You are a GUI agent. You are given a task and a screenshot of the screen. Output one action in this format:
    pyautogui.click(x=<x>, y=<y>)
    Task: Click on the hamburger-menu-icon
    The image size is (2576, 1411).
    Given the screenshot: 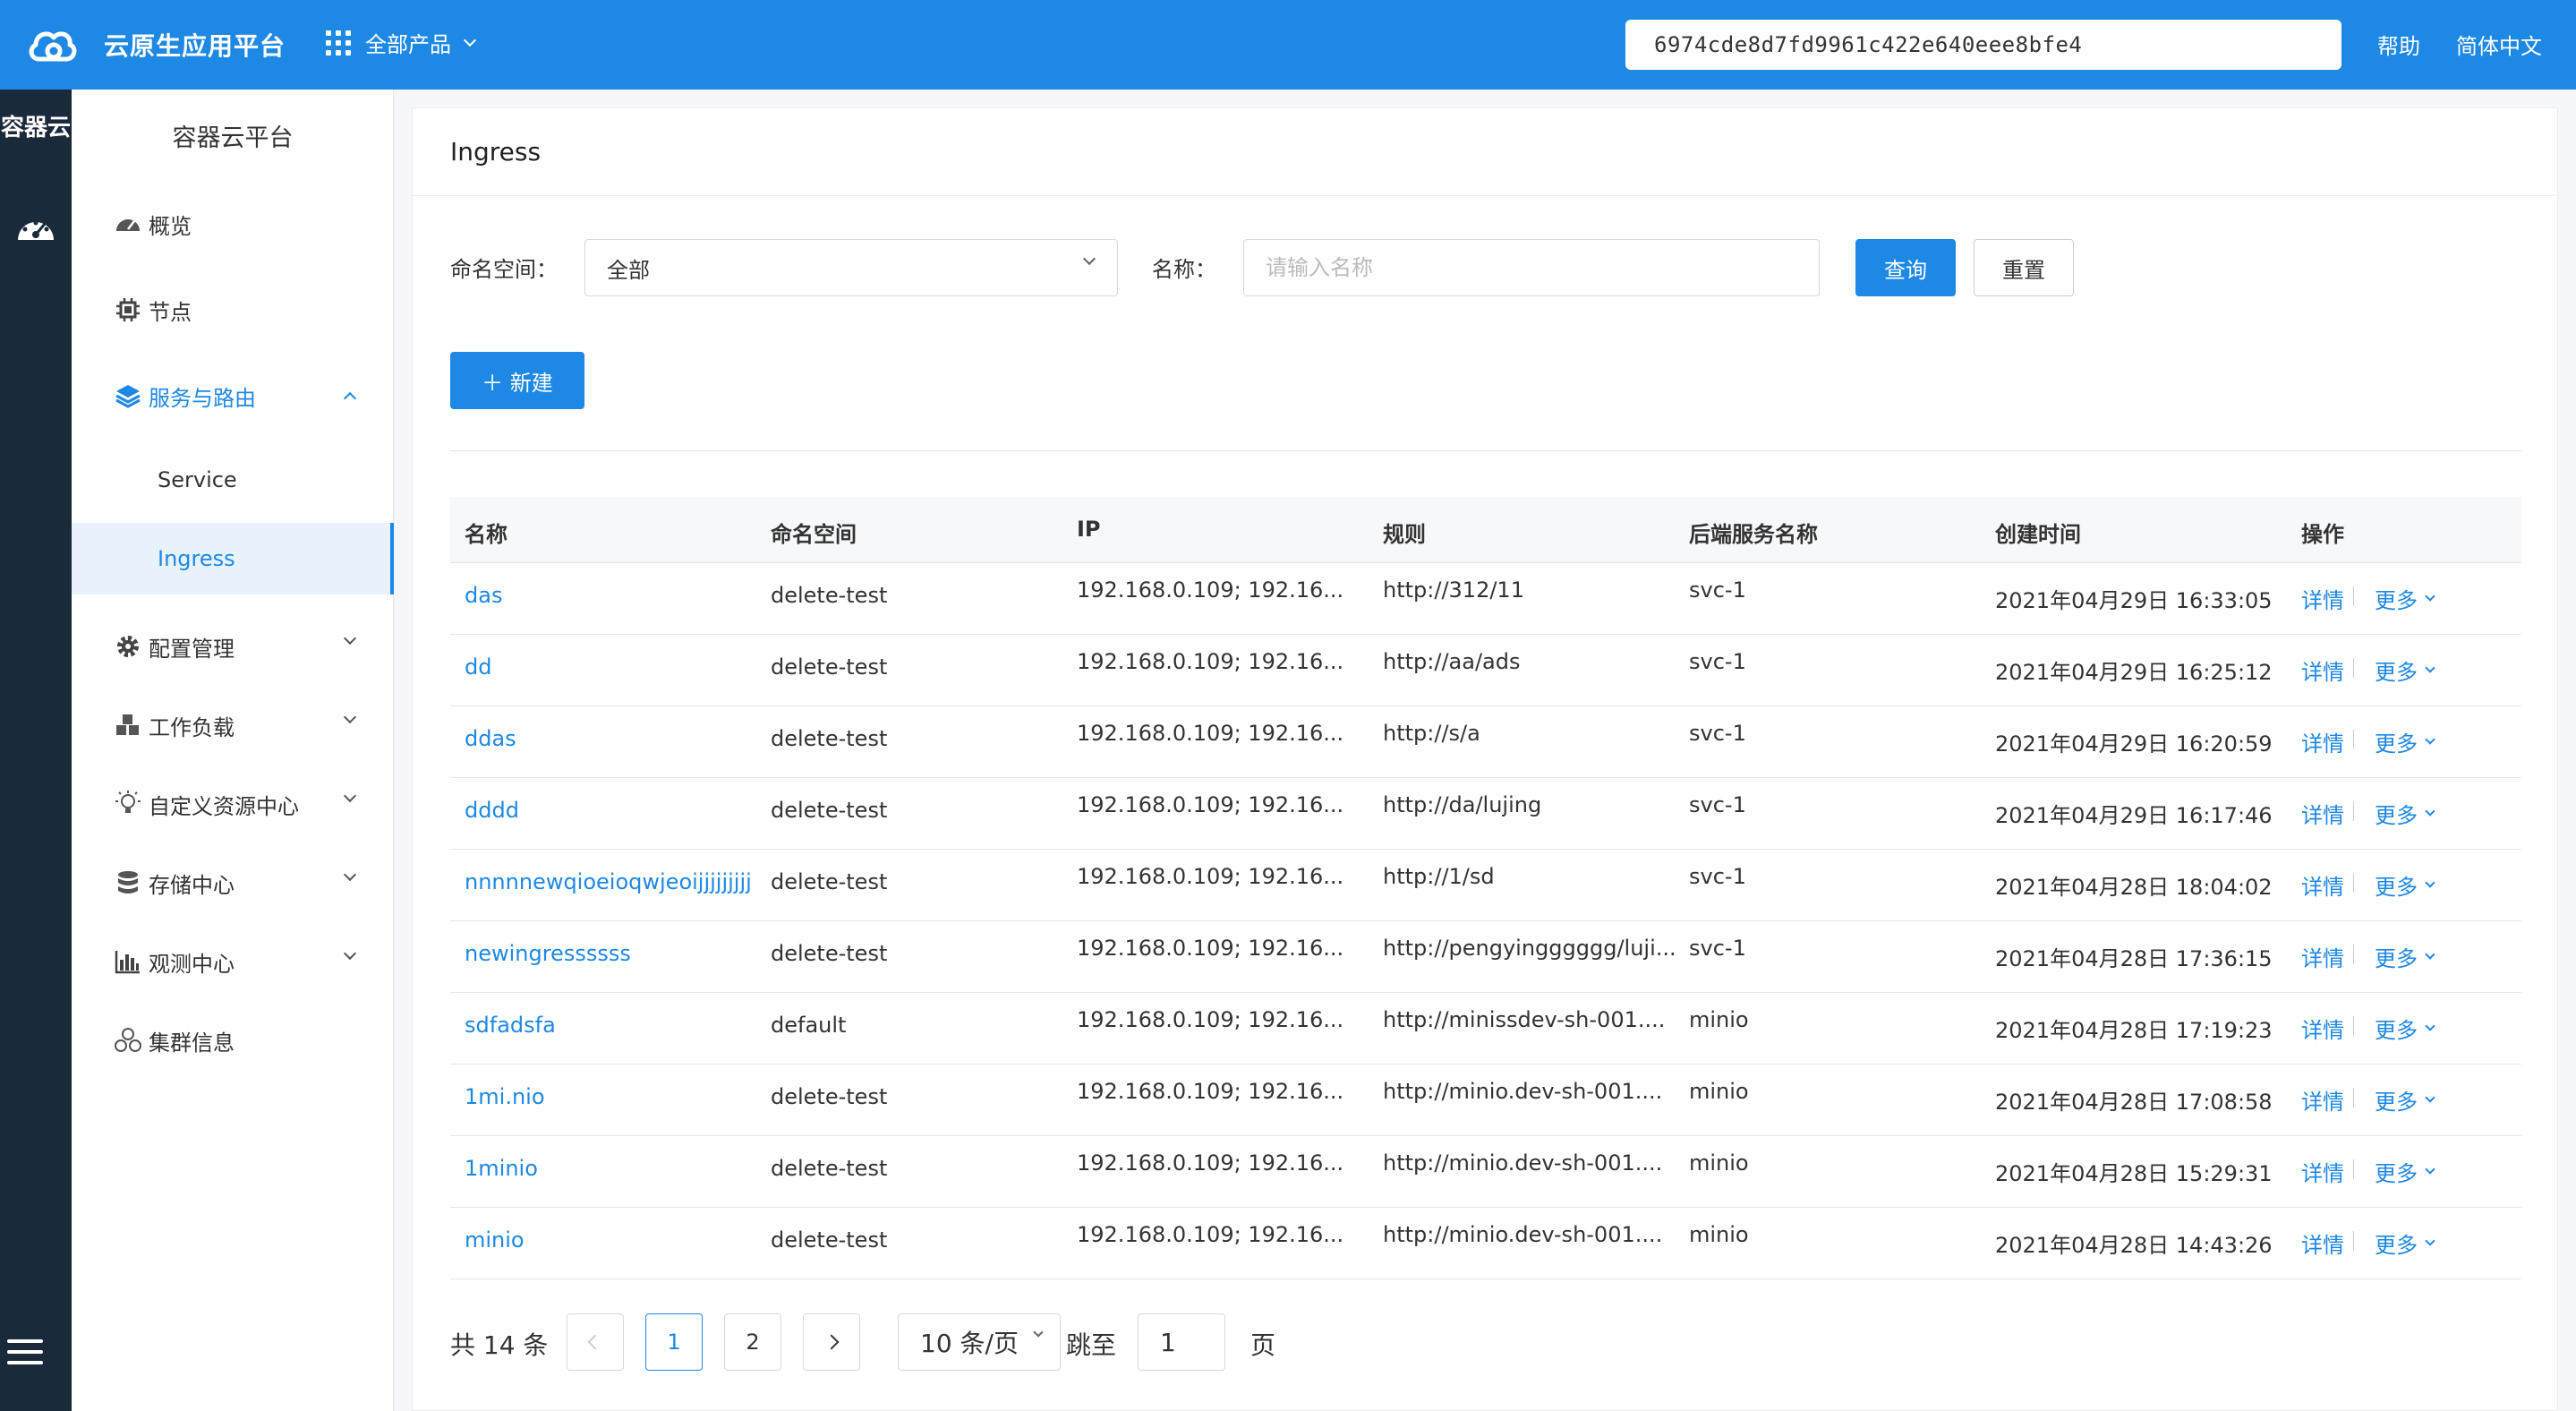 What is the action you would take?
    pyautogui.click(x=25, y=1353)
    